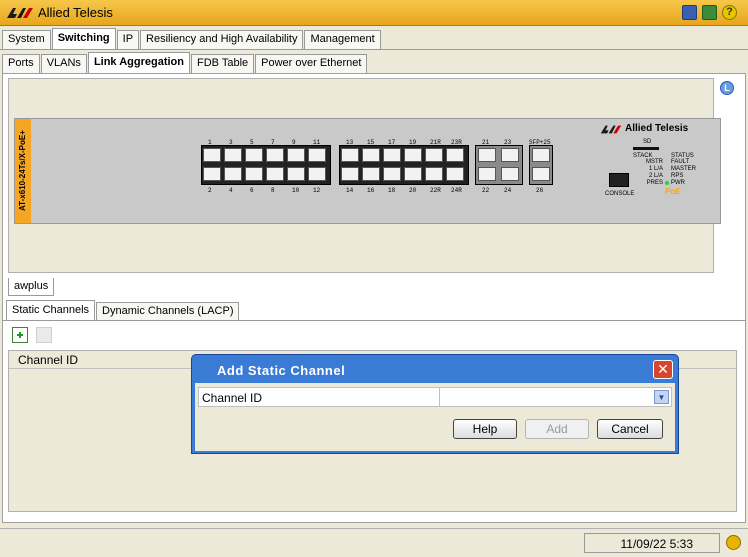 Image resolution: width=748 pixels, height=557 pixels. Describe the element at coordinates (168, 311) in the screenshot. I see `tab-dynamic-channels: Dynamic Channels (LACP)` at that location.